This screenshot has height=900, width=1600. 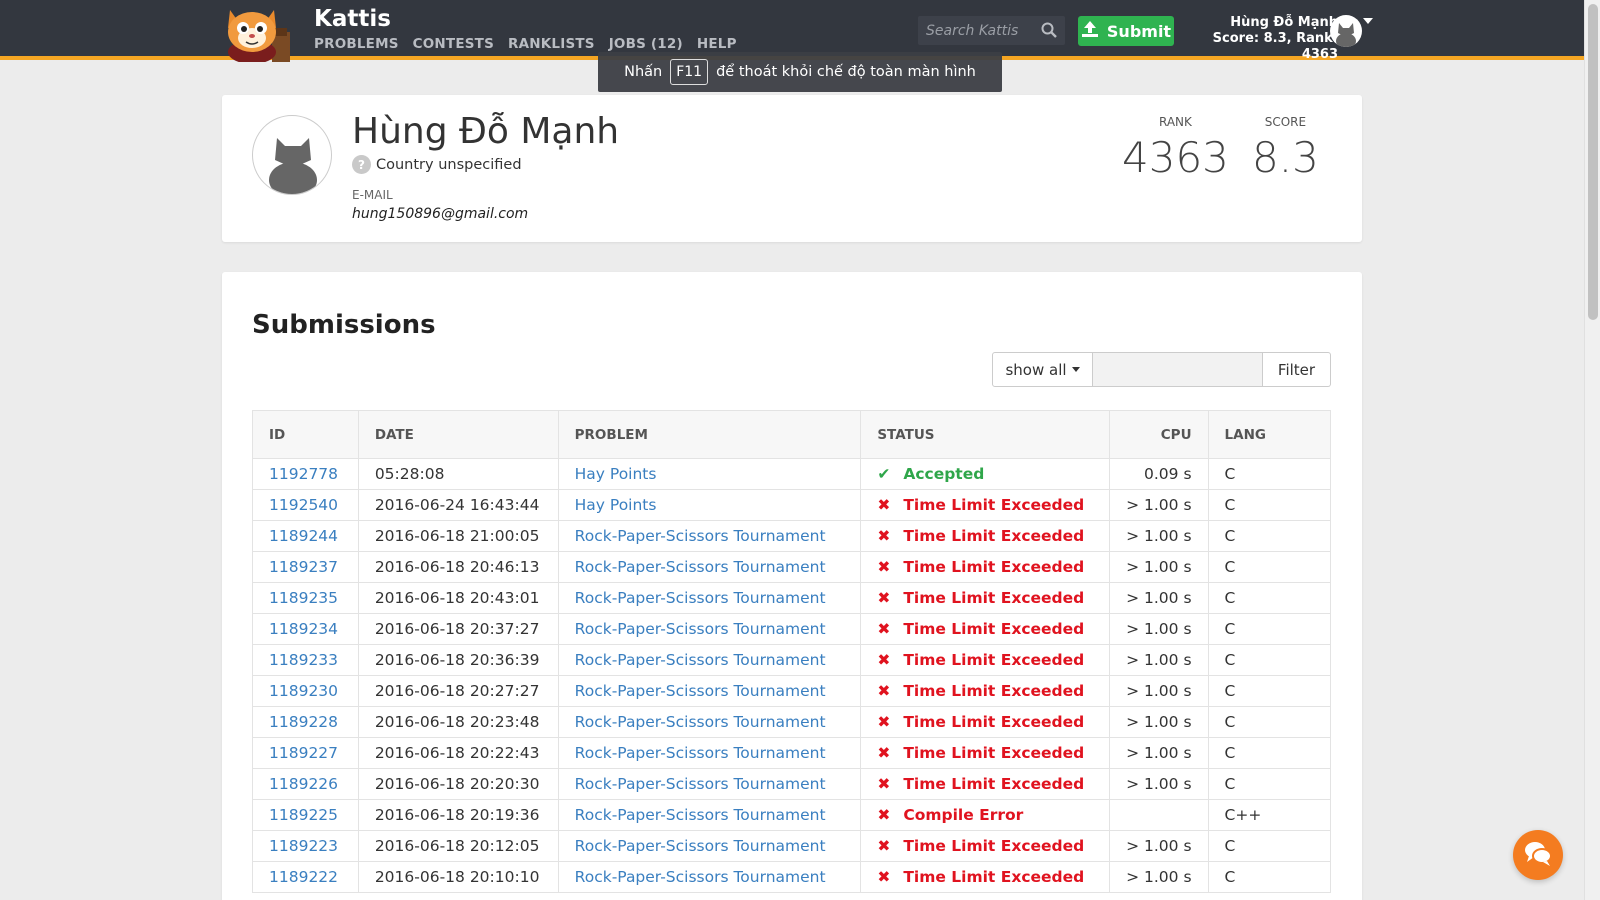 I want to click on filter-input, so click(x=1178, y=369).